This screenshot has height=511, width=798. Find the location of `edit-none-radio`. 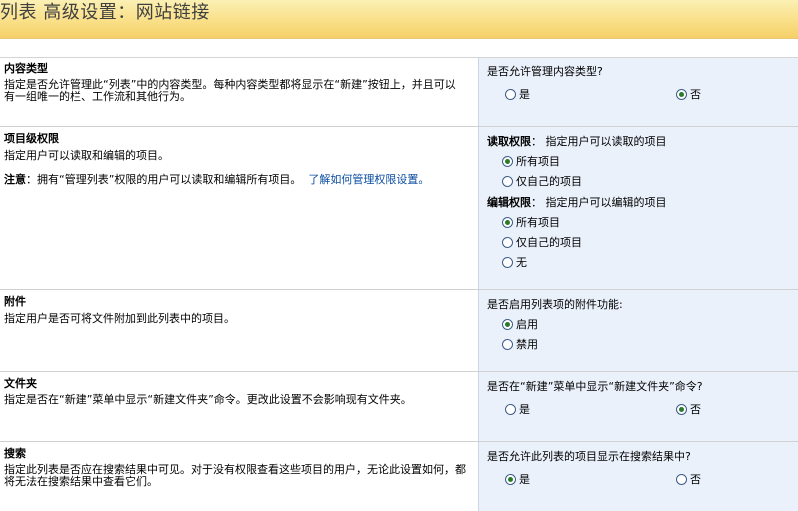

edit-none-radio is located at coordinates (507, 262).